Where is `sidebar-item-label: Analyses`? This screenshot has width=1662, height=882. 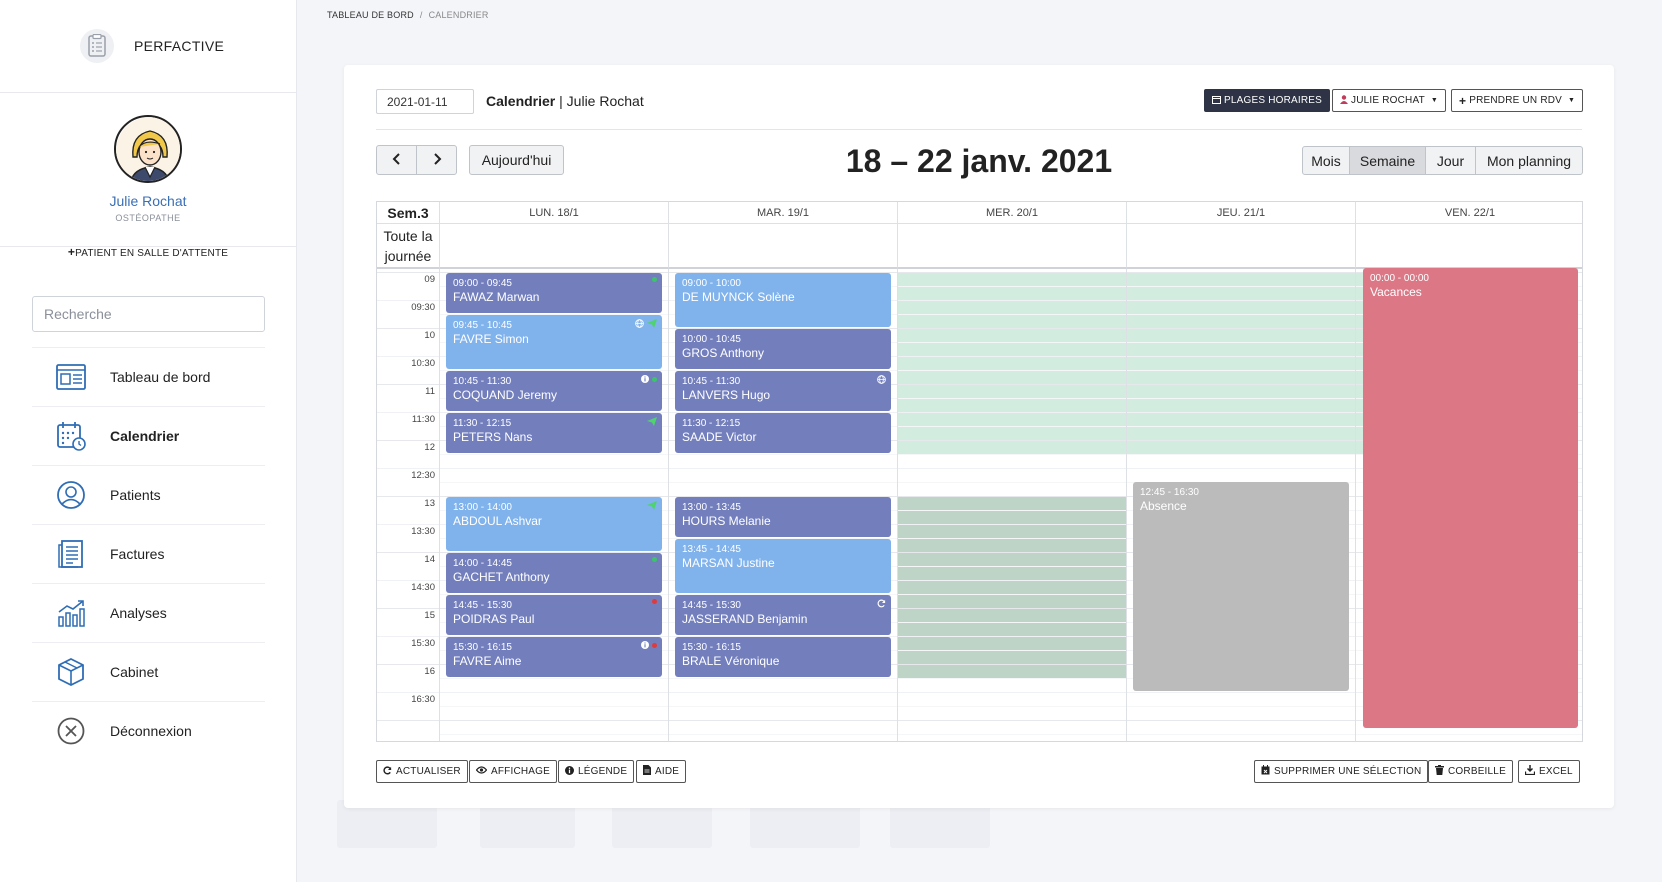 sidebar-item-label: Analyses is located at coordinates (138, 613).